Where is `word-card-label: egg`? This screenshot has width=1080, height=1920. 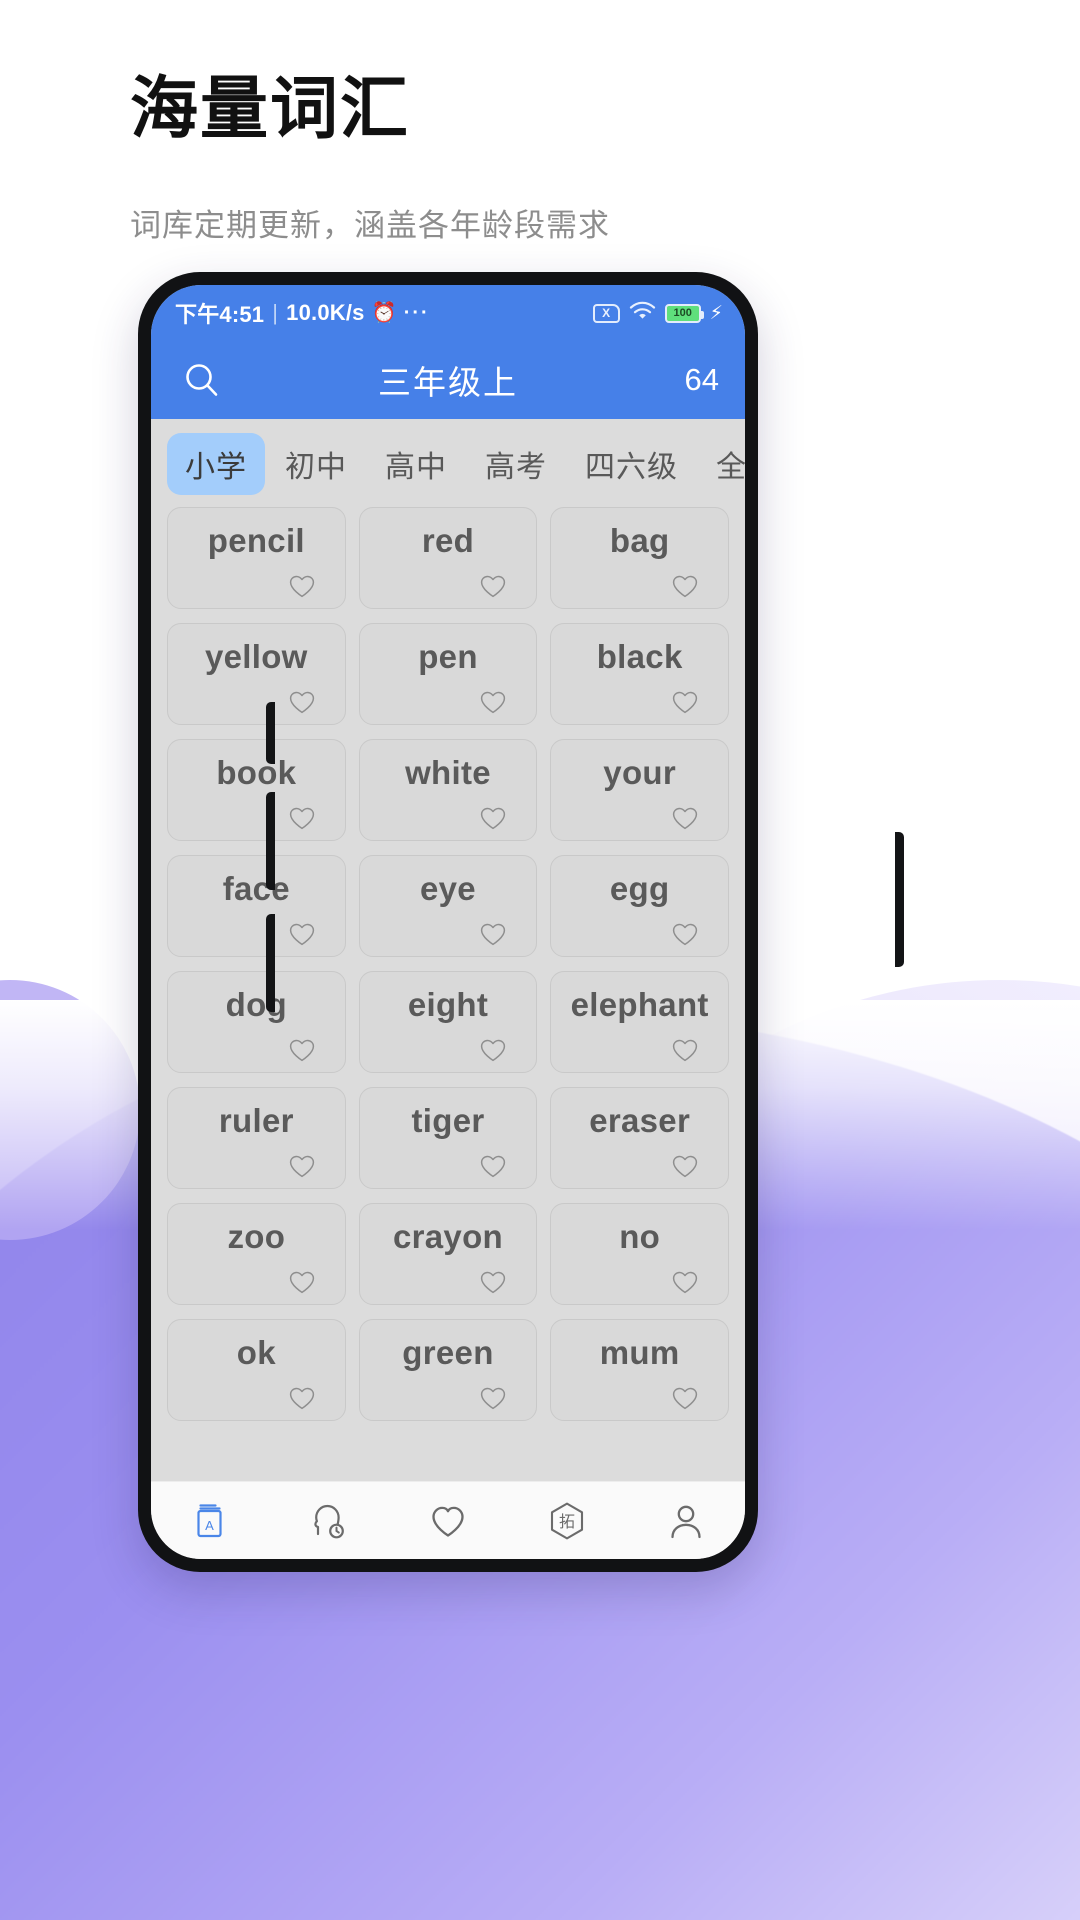
word-card-label: egg is located at coordinates (639, 888).